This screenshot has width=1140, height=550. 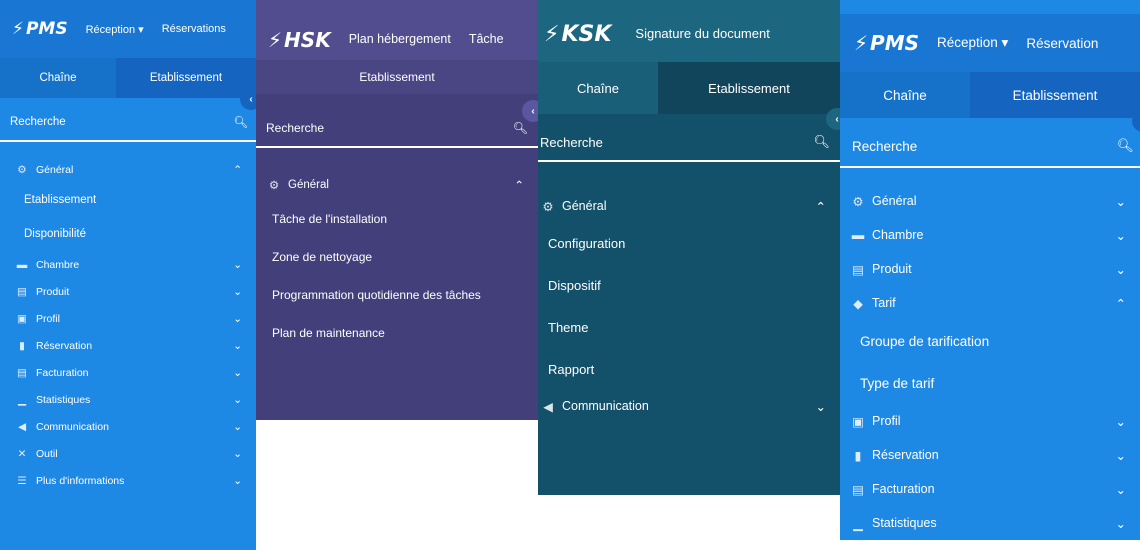 What do you see at coordinates (486, 39) in the screenshot?
I see `nav-tache: Tâche` at bounding box center [486, 39].